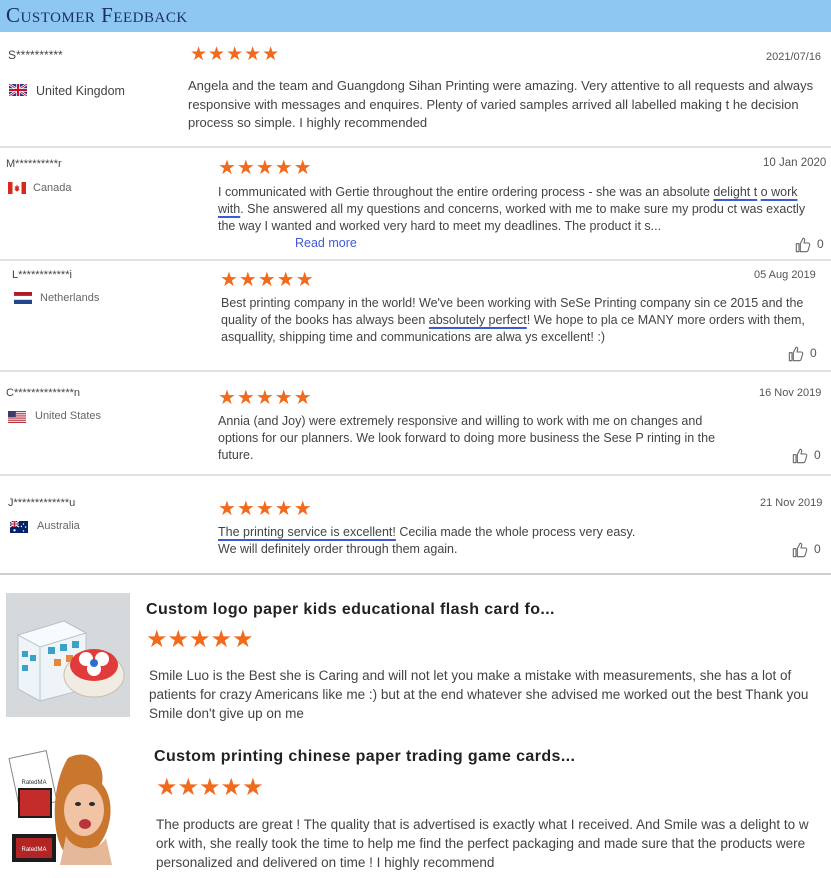 The height and width of the screenshot is (878, 831). Describe the element at coordinates (42, 275) in the screenshot. I see `reviewer-name: L************i` at that location.